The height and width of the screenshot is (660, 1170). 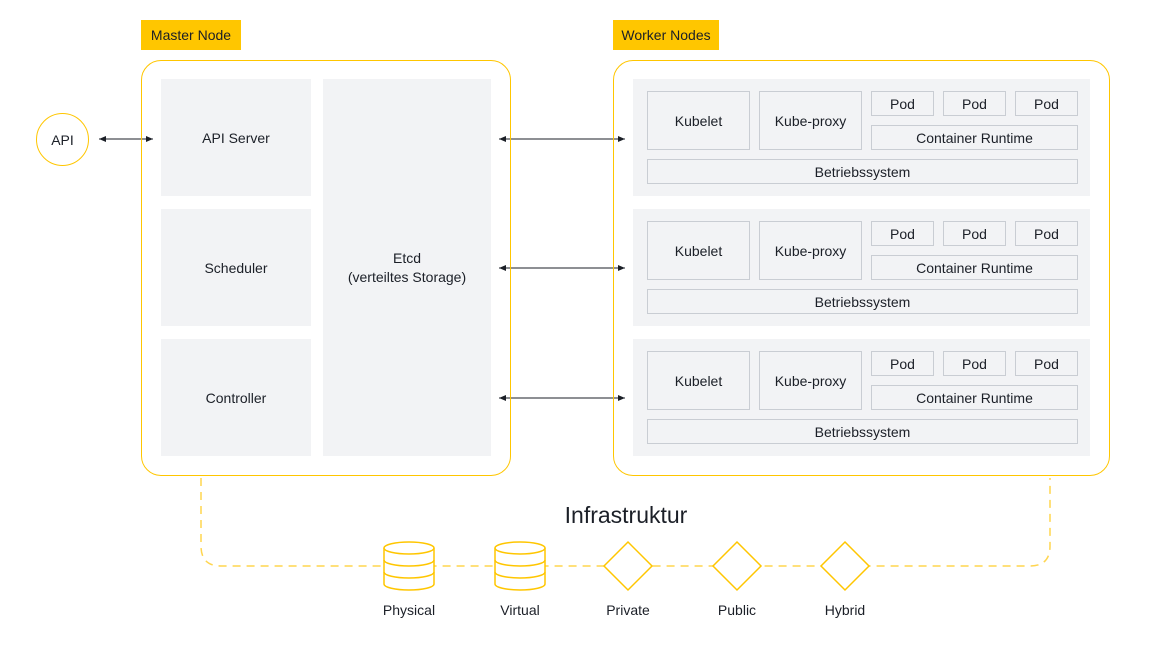 What do you see at coordinates (406, 257) in the screenshot?
I see `etcd-title: Etcd` at bounding box center [406, 257].